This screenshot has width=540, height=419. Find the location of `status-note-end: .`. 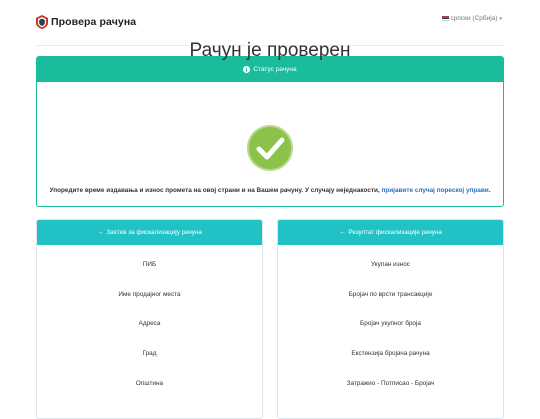

status-note-end: . is located at coordinates (489, 190).